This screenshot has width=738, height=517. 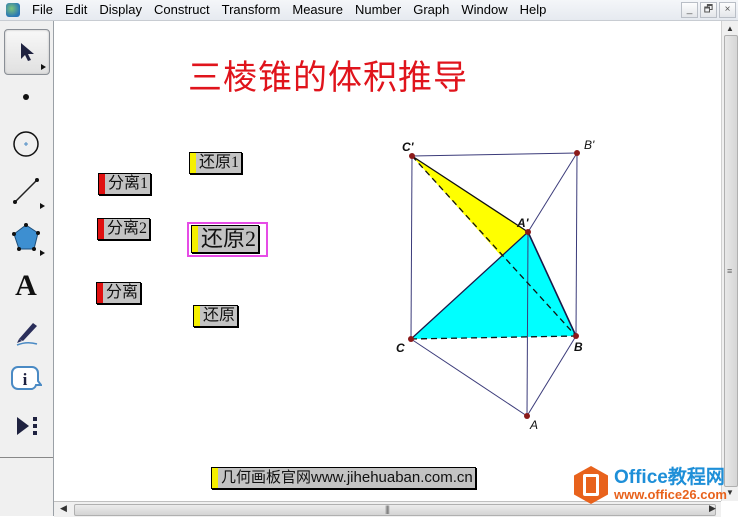 What do you see at coordinates (730, 492) in the screenshot?
I see `scroll-down-arrow-icon: ▼` at bounding box center [730, 492].